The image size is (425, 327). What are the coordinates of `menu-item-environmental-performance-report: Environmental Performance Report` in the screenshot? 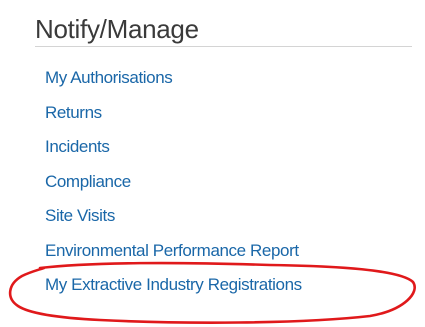 It's located at (173, 258).